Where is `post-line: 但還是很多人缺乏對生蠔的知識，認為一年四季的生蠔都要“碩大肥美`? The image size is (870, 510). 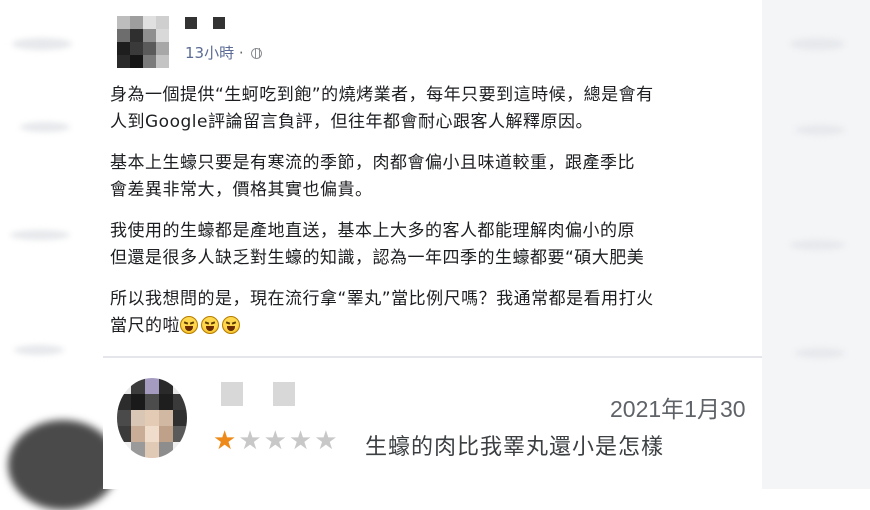
post-line: 但還是很多人缺乏對生蠔的知識，認為一年四季的生蠔都要“碩大肥美 is located at coordinates (377, 258).